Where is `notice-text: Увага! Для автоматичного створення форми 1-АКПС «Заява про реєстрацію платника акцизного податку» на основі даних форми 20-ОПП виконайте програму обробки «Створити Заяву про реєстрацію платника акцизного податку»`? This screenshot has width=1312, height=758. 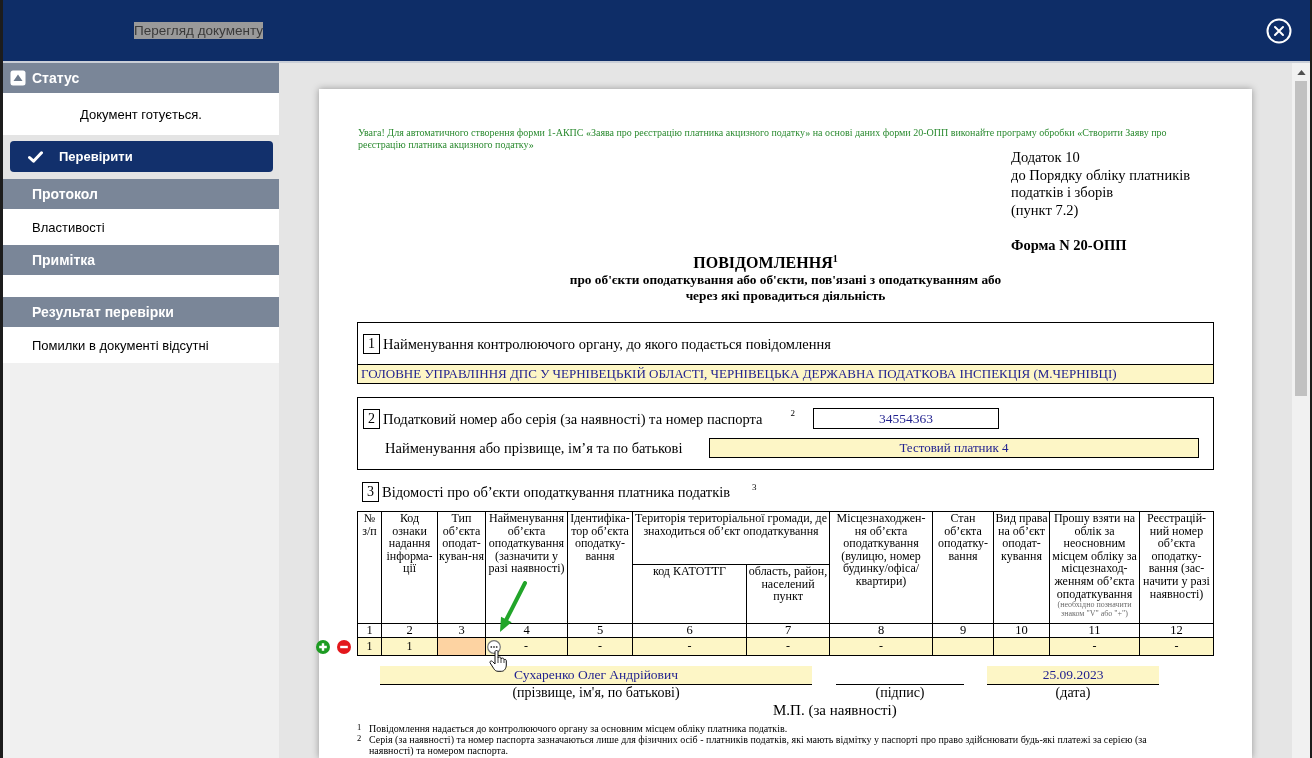 notice-text: Увага! Для автоматичного створення форми 1-АКПС «Заява про реєстрацію платника акцизного податку» на основі даних форми 20-ОПП виконайте програму обробки «Створити Заяву про реєстрацію платника акцизного податку» is located at coordinates (762, 139).